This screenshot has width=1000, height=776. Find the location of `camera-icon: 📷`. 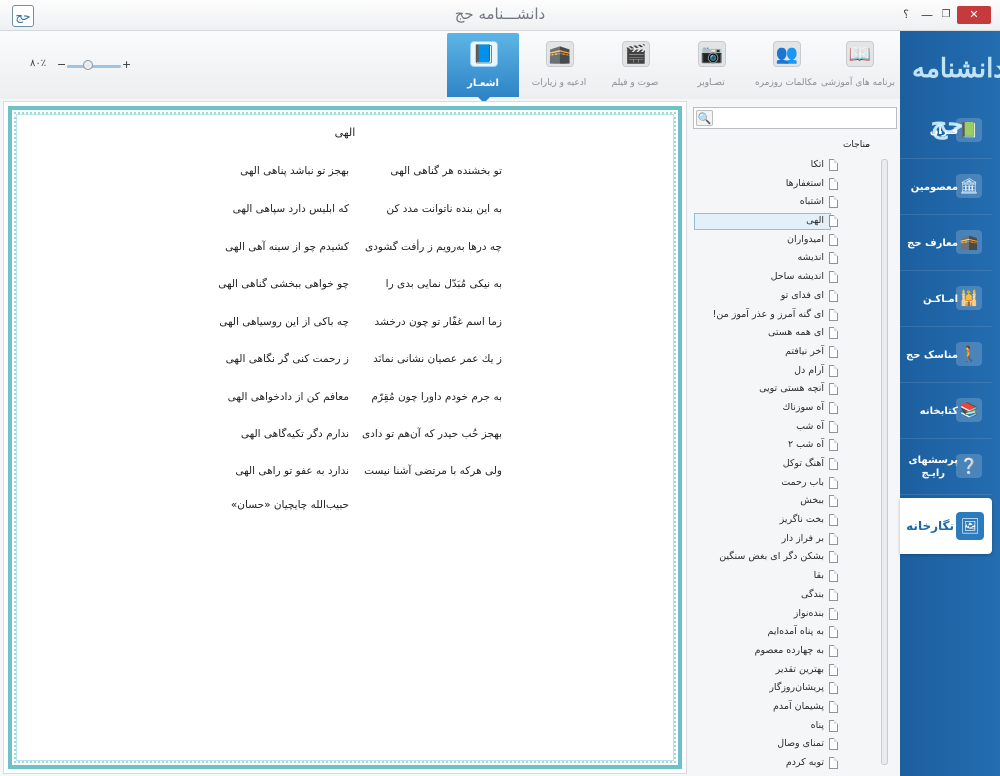

camera-icon: 📷 is located at coordinates (712, 54).